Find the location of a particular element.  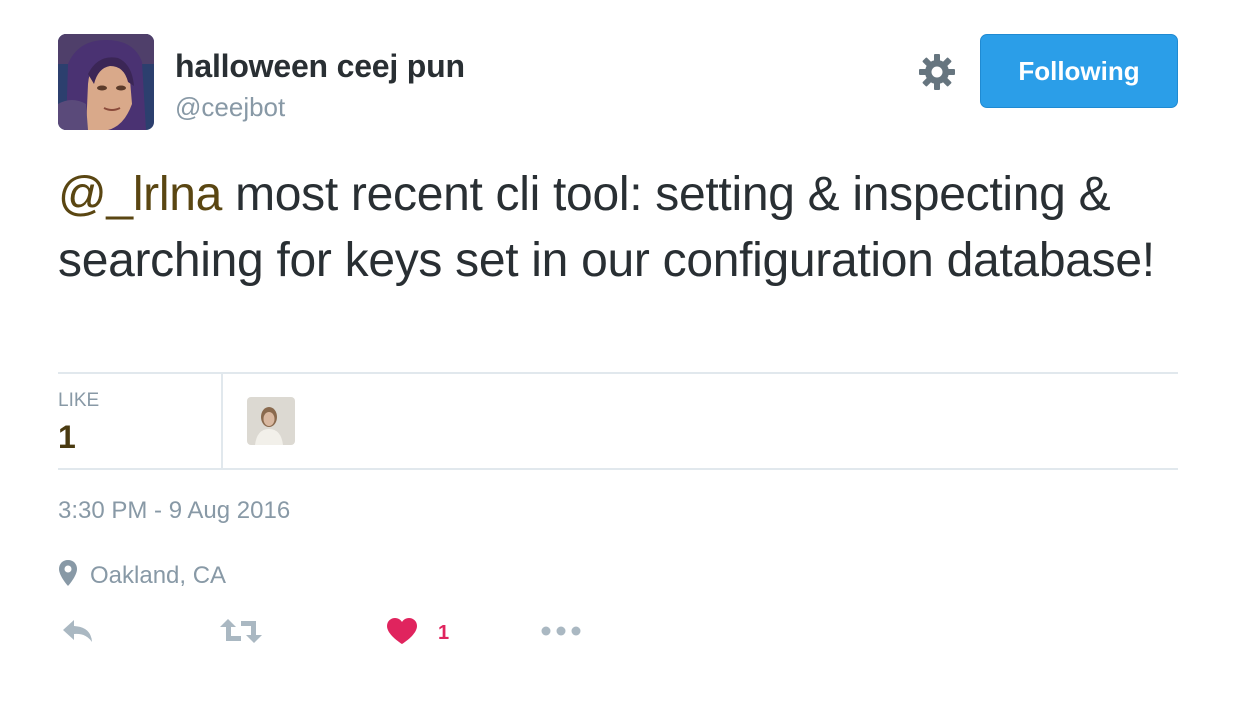

tweet-stats: LIKE 1 is located at coordinates (618, 421).